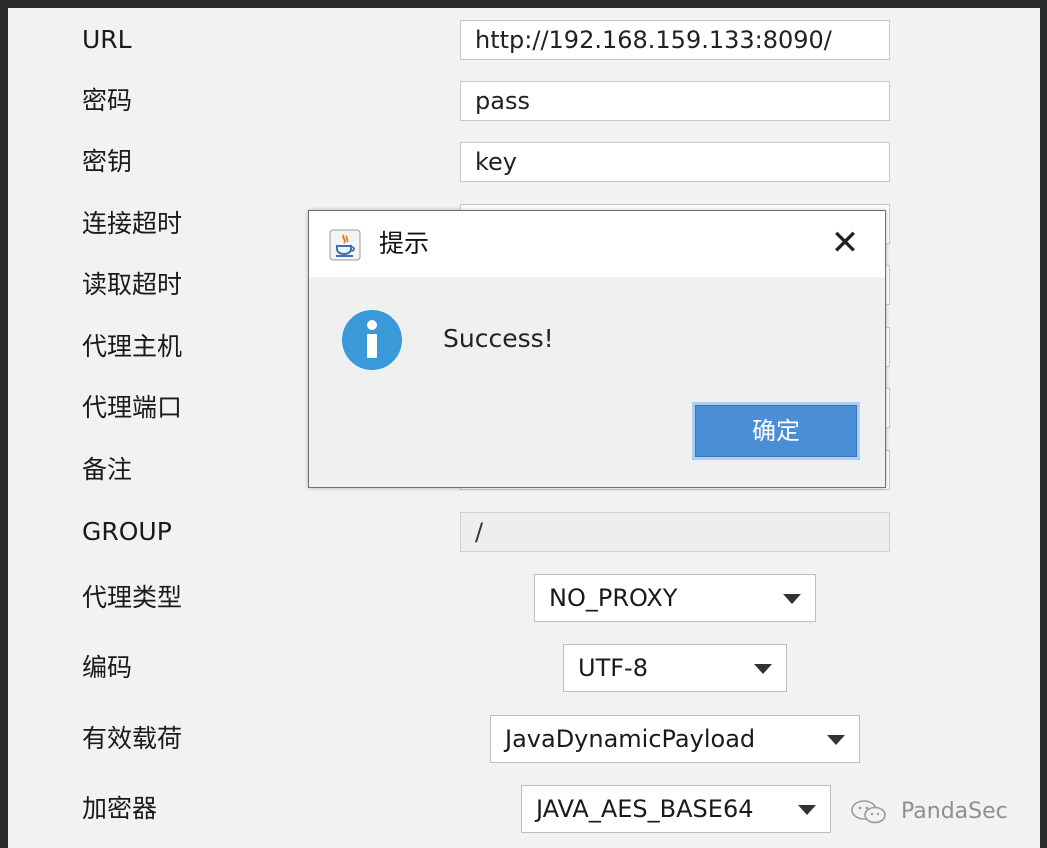 Image resolution: width=1047 pixels, height=848 pixels. I want to click on encoding-value: UTF-8, so click(613, 668).